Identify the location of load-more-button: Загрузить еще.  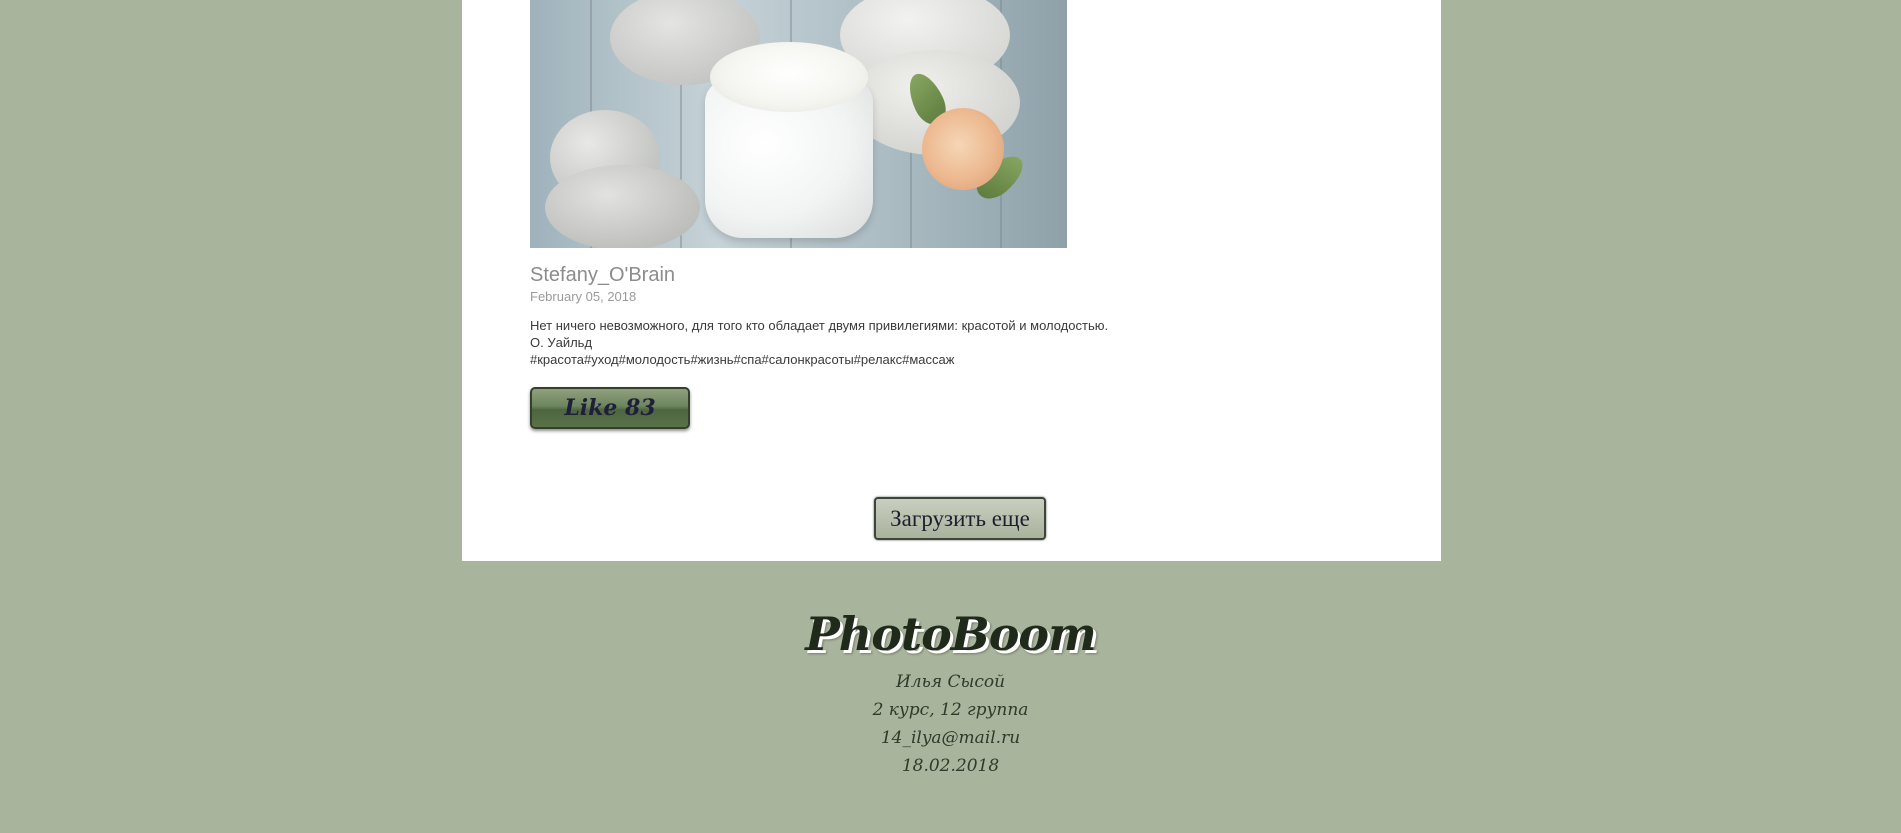
(960, 518).